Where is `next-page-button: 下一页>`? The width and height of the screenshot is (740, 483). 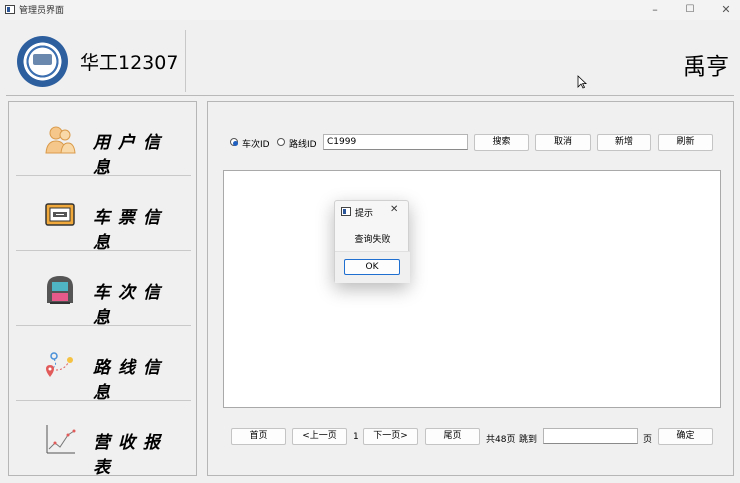 next-page-button: 下一页> is located at coordinates (390, 436).